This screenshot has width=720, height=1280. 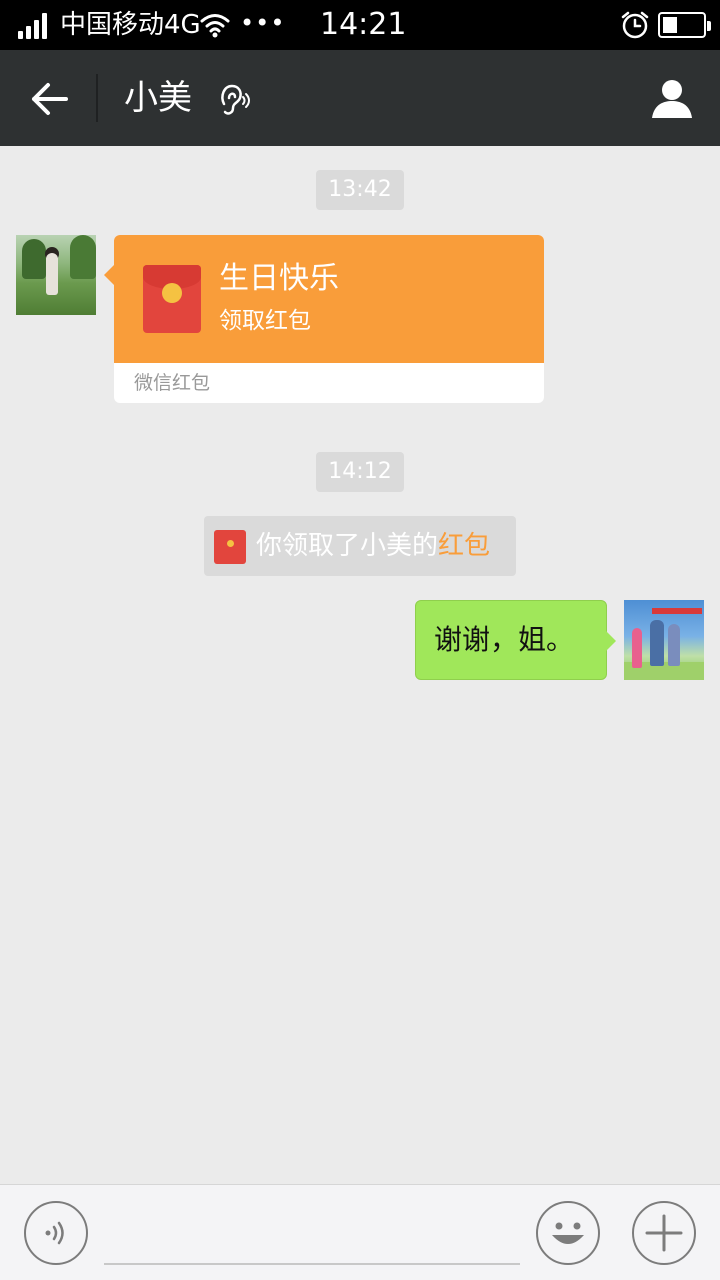 I want to click on red-packet-header: 生日快乐 领取红包, so click(x=324, y=299).